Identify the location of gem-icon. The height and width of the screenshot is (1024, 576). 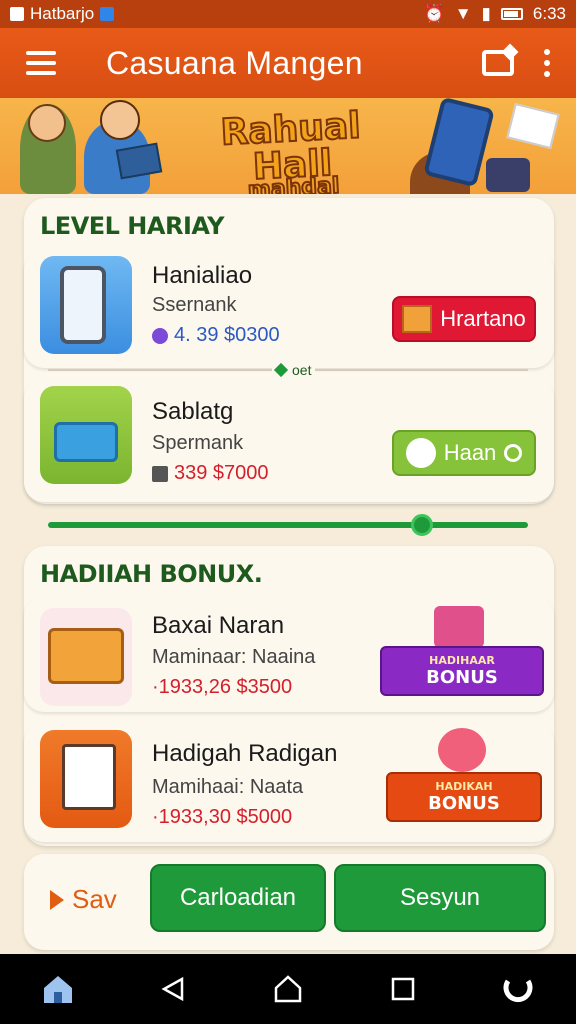
(160, 335).